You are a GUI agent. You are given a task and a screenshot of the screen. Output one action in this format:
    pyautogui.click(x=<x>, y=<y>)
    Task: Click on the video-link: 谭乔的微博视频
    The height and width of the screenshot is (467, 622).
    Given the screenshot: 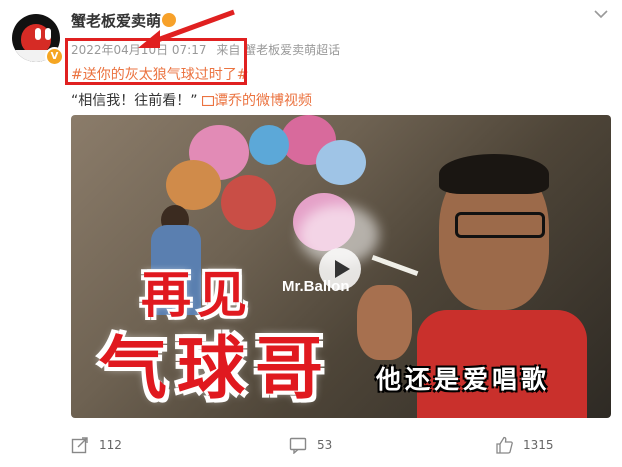 What is the action you would take?
    pyautogui.click(x=256, y=101)
    